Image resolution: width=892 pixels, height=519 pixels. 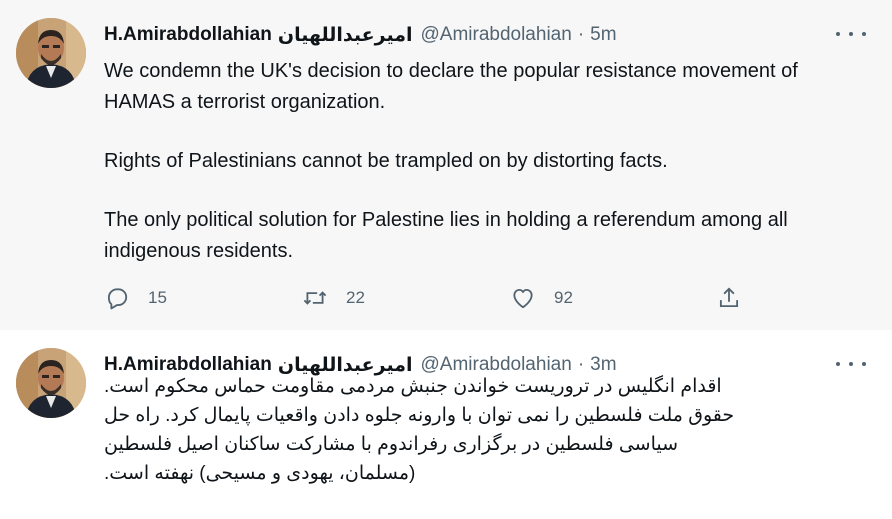 What do you see at coordinates (135, 298) in the screenshot?
I see `reply-button: 15` at bounding box center [135, 298].